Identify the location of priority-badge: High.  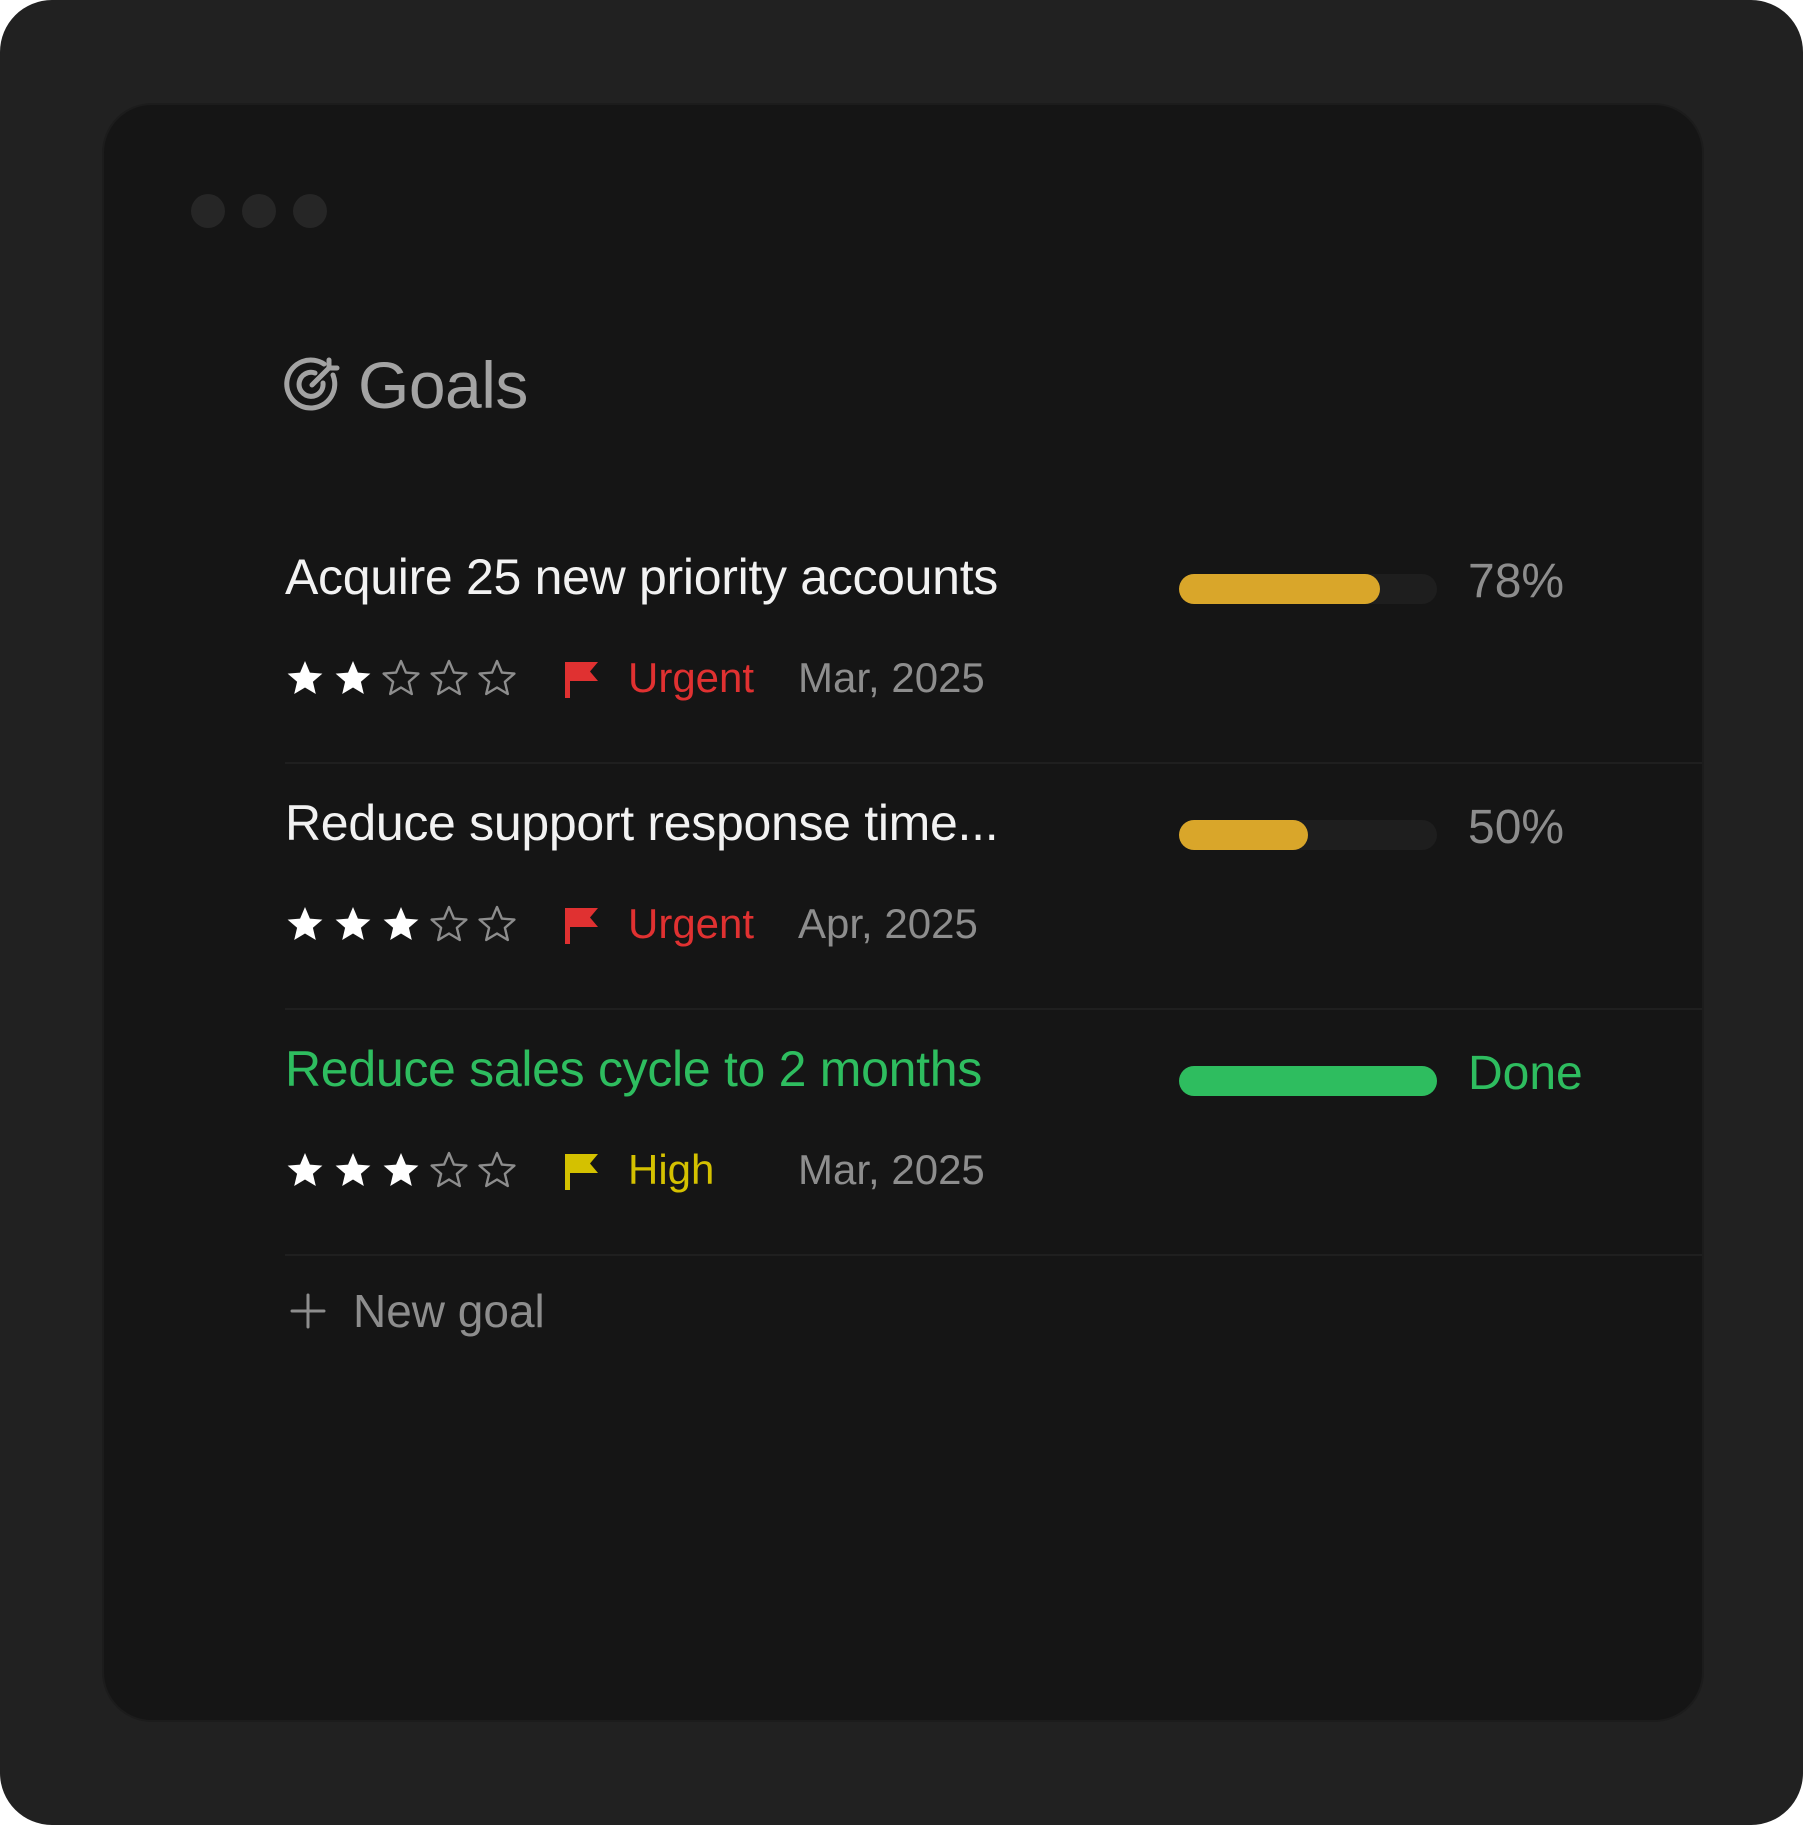
(671, 1170).